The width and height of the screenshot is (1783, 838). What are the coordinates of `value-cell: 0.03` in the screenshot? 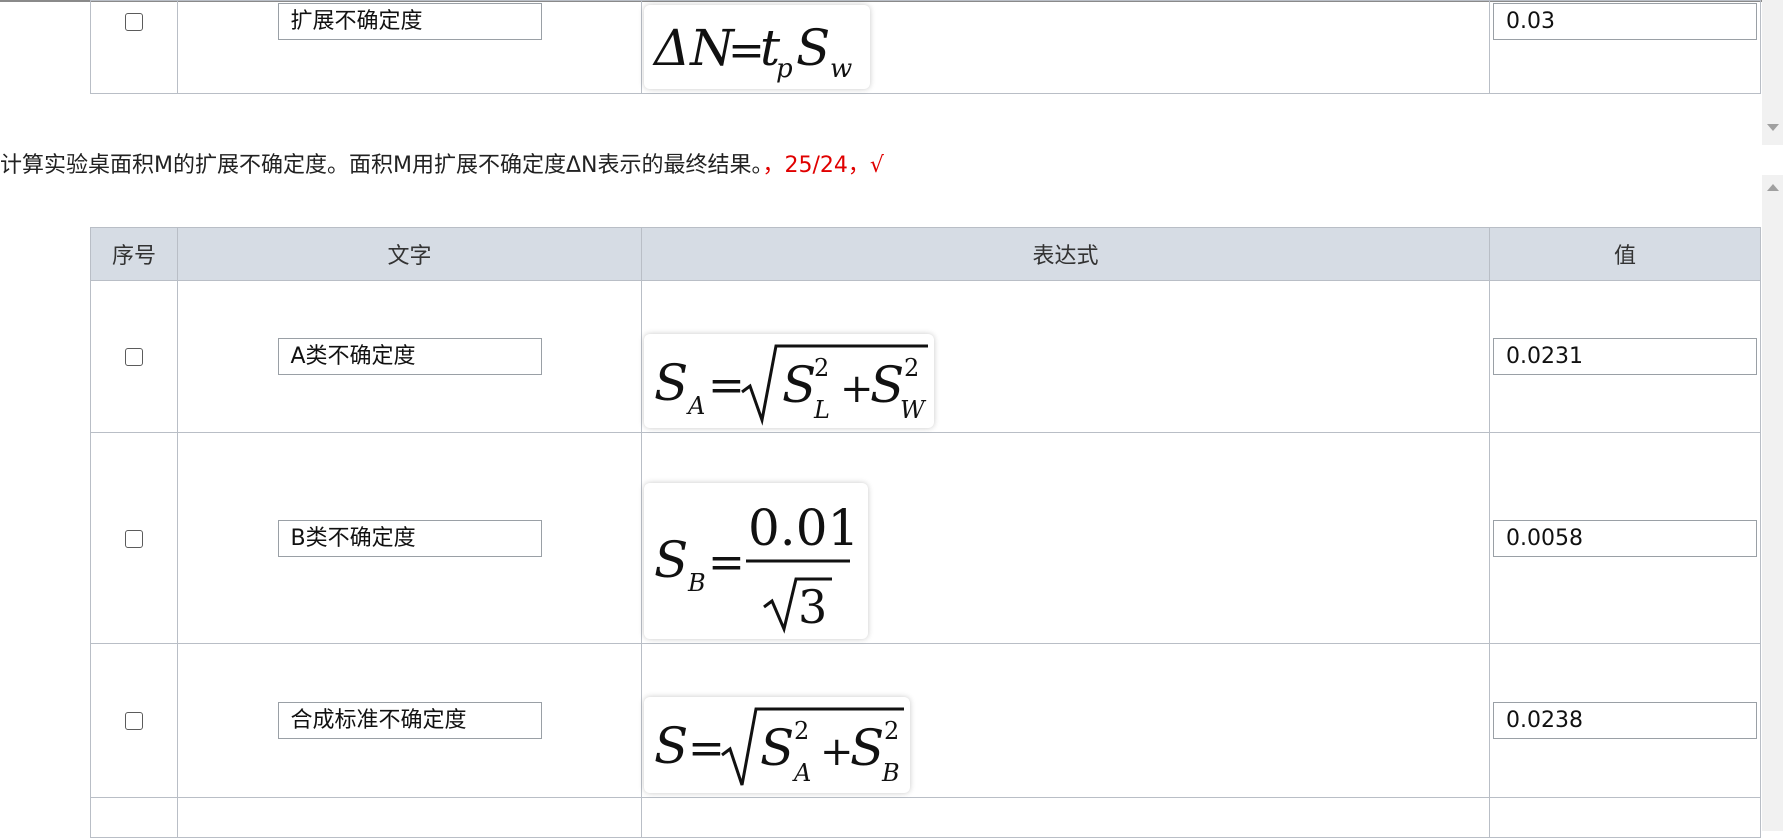 It's located at (1625, 47).